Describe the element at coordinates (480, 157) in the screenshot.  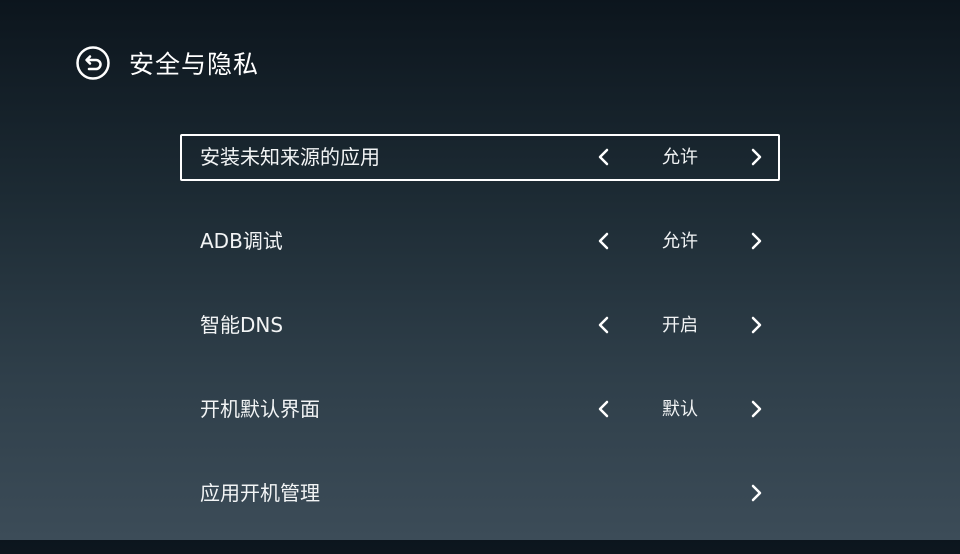
I see `setting-install-unknown-sources: 安装未知来源的应用 允许` at that location.